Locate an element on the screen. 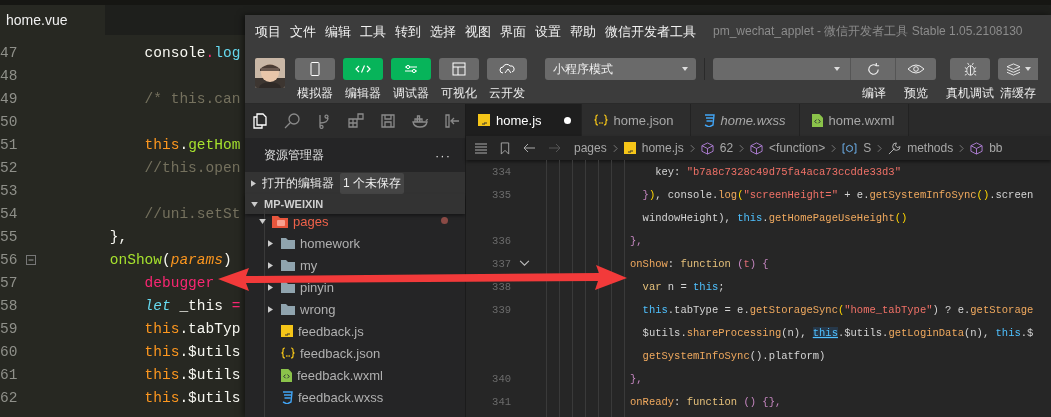 The width and height of the screenshot is (1051, 417). mode-dropdown: 小程序模式 is located at coordinates (620, 69).